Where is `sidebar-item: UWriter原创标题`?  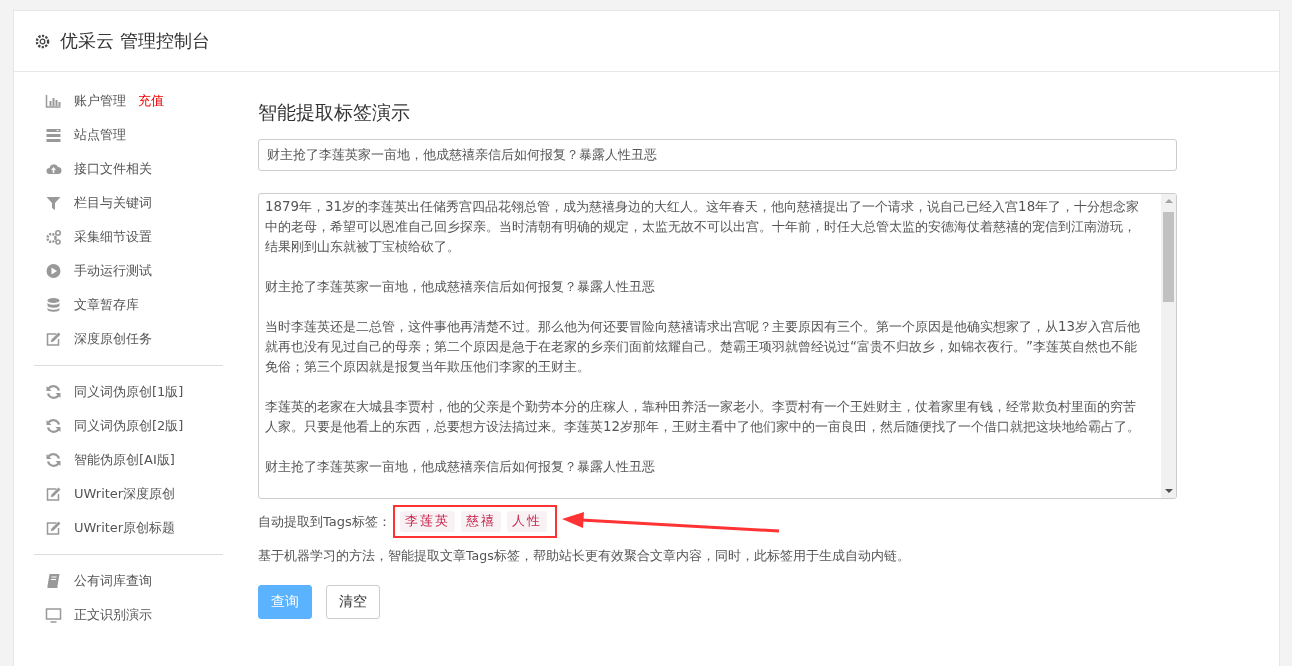
sidebar-item: UWriter原创标题 is located at coordinates (128, 528).